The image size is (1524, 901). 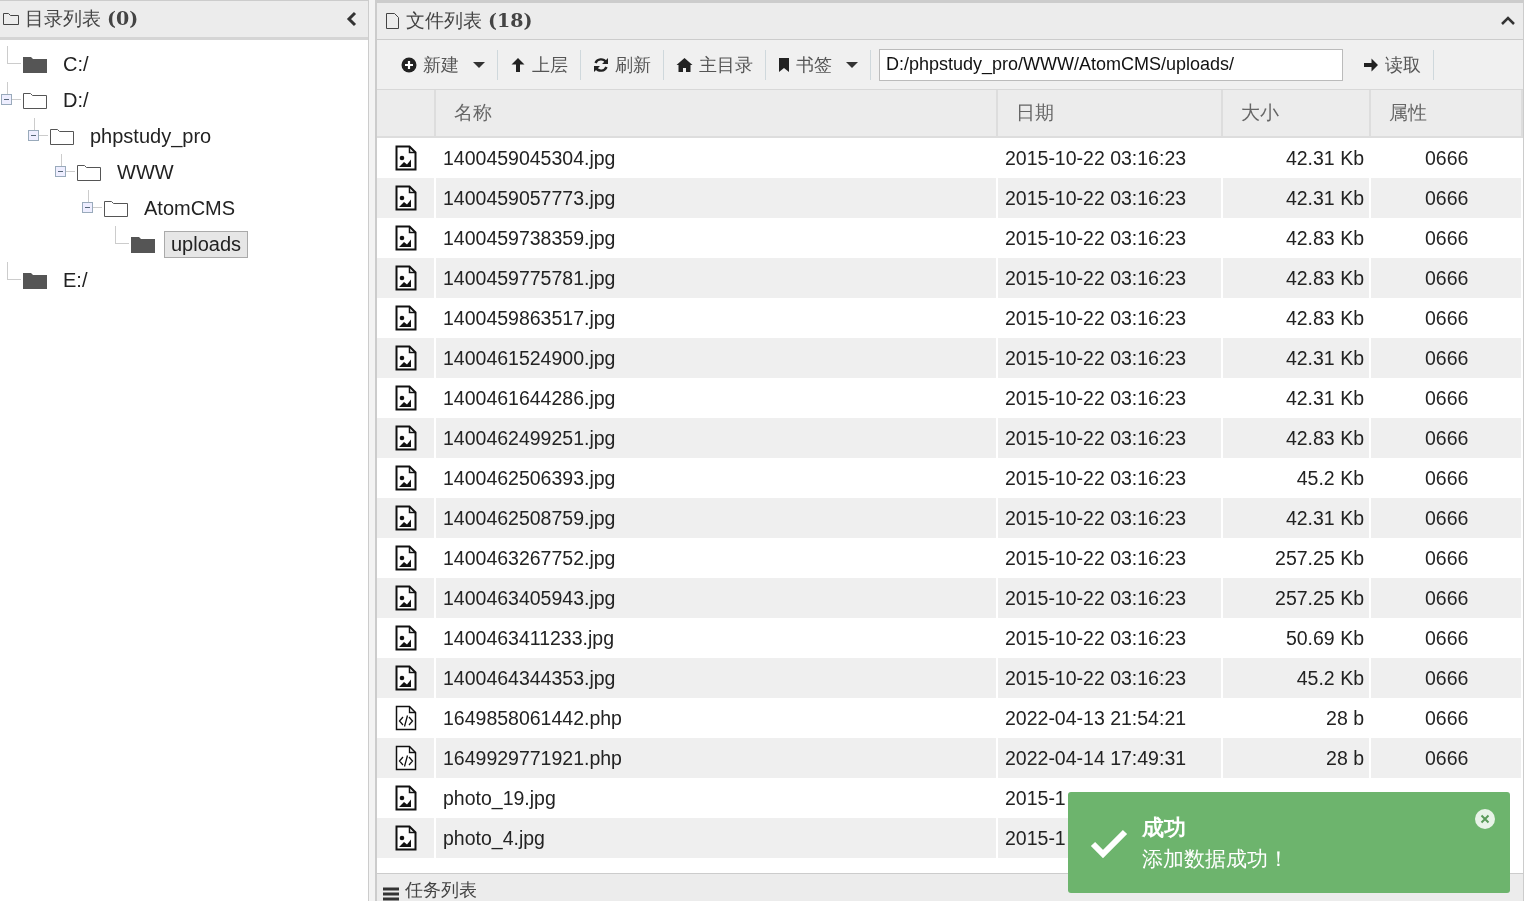 I want to click on tree-item: uploads, so click(x=206, y=244).